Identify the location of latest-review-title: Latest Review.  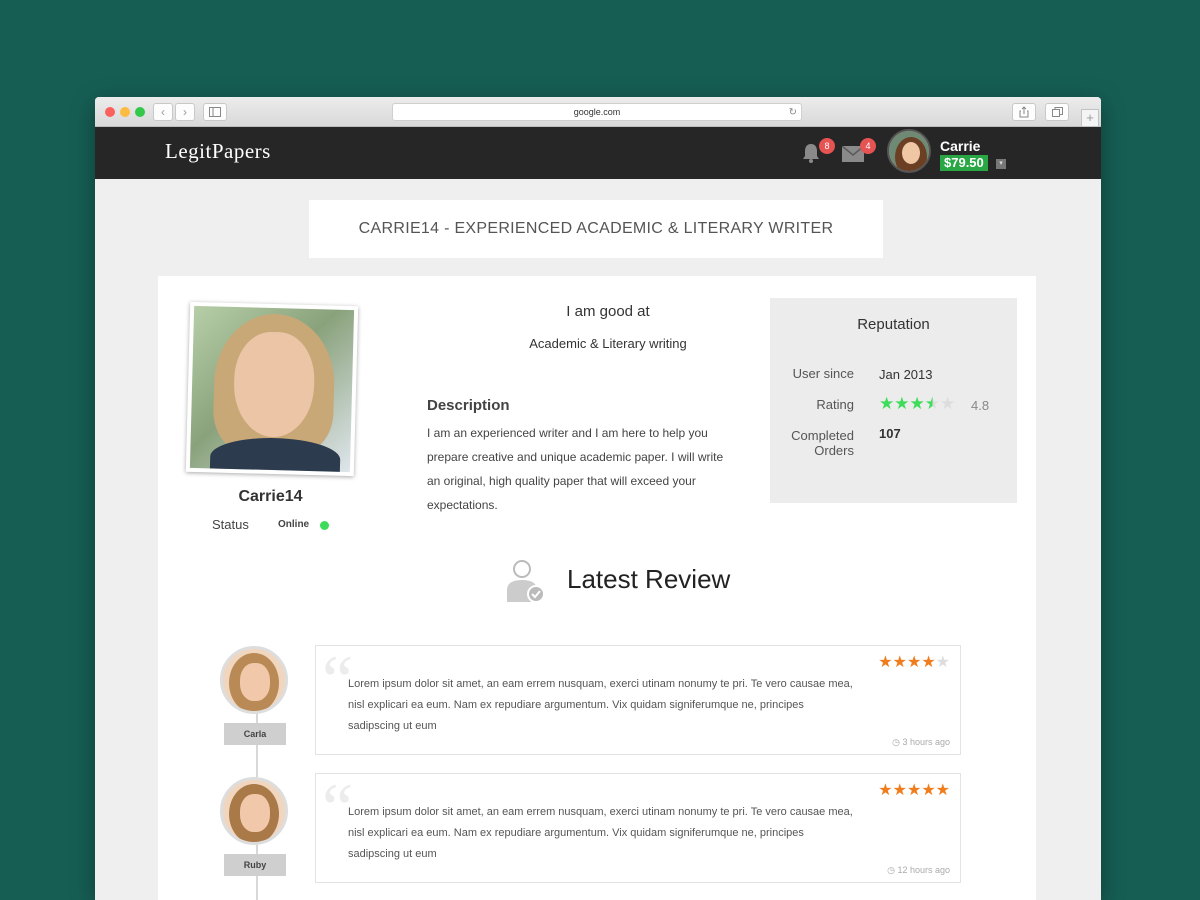
(649, 579).